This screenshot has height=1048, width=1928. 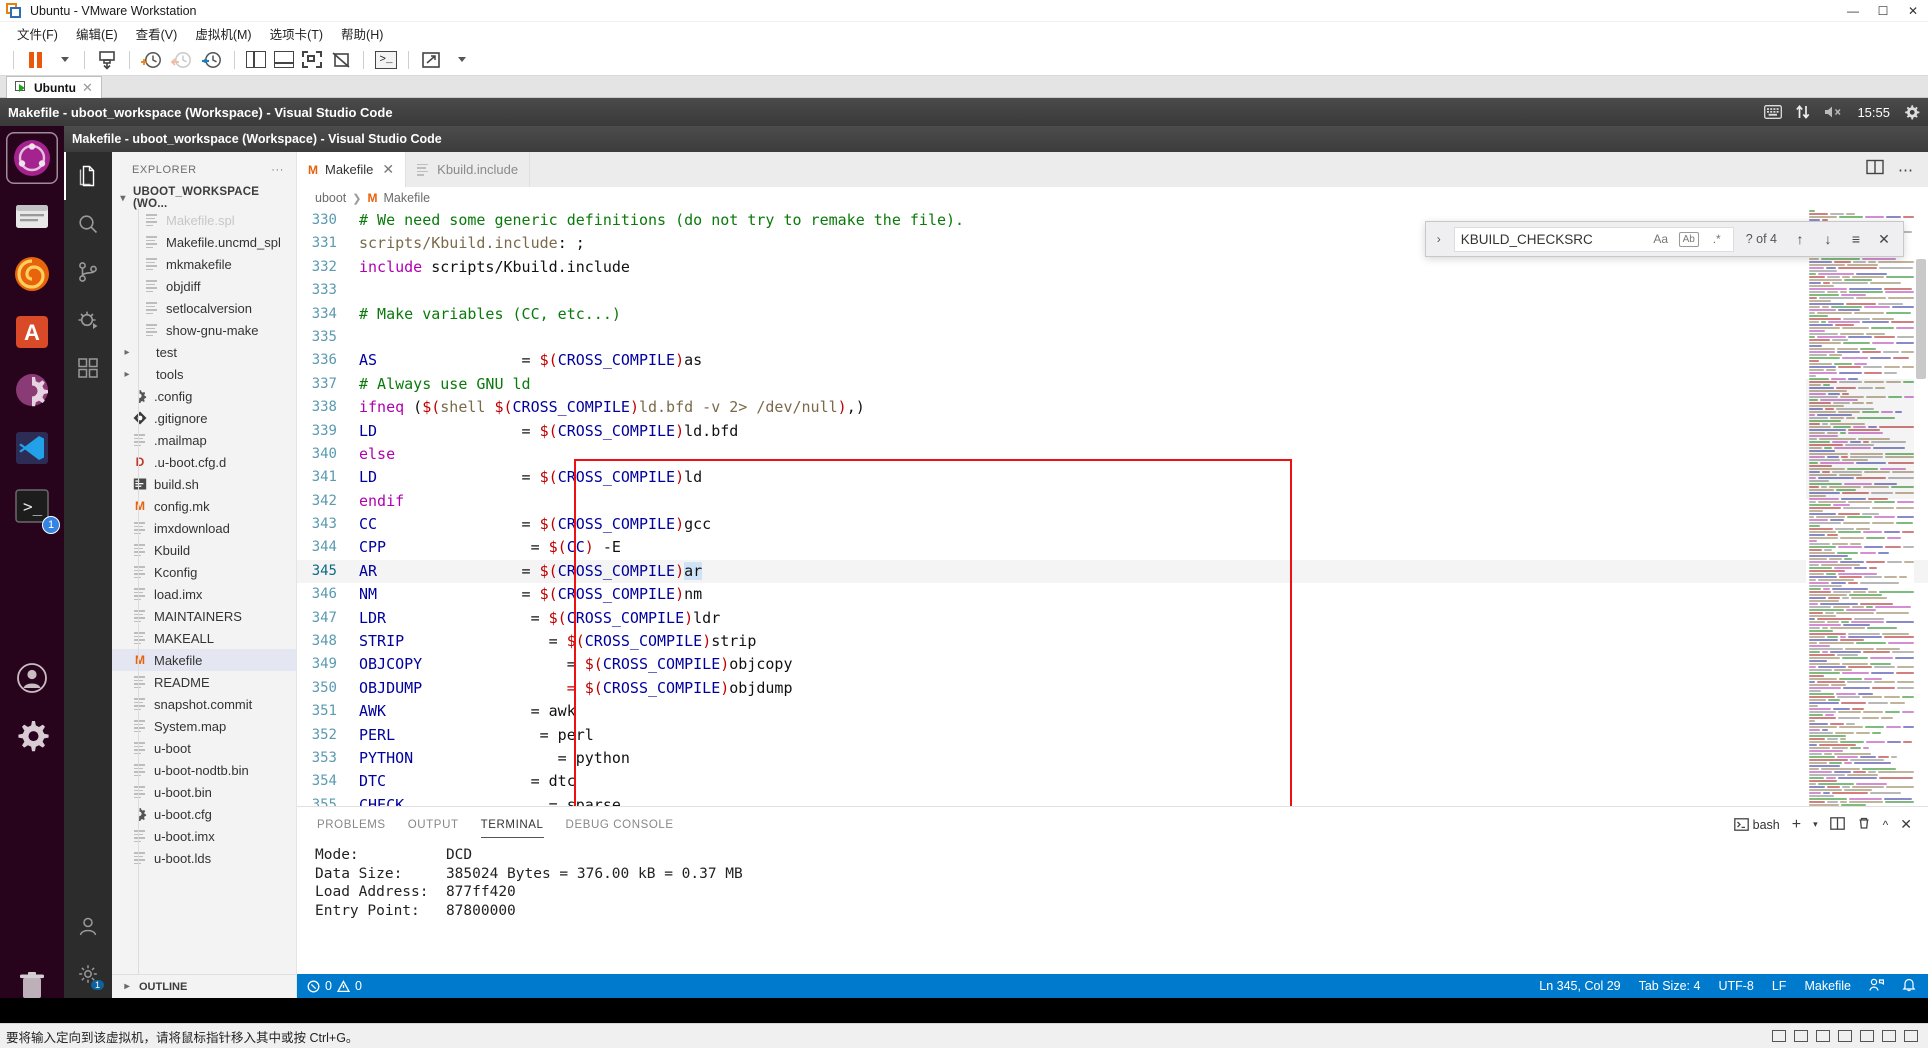 I want to click on status-language-mode: Makefile, so click(x=1827, y=986).